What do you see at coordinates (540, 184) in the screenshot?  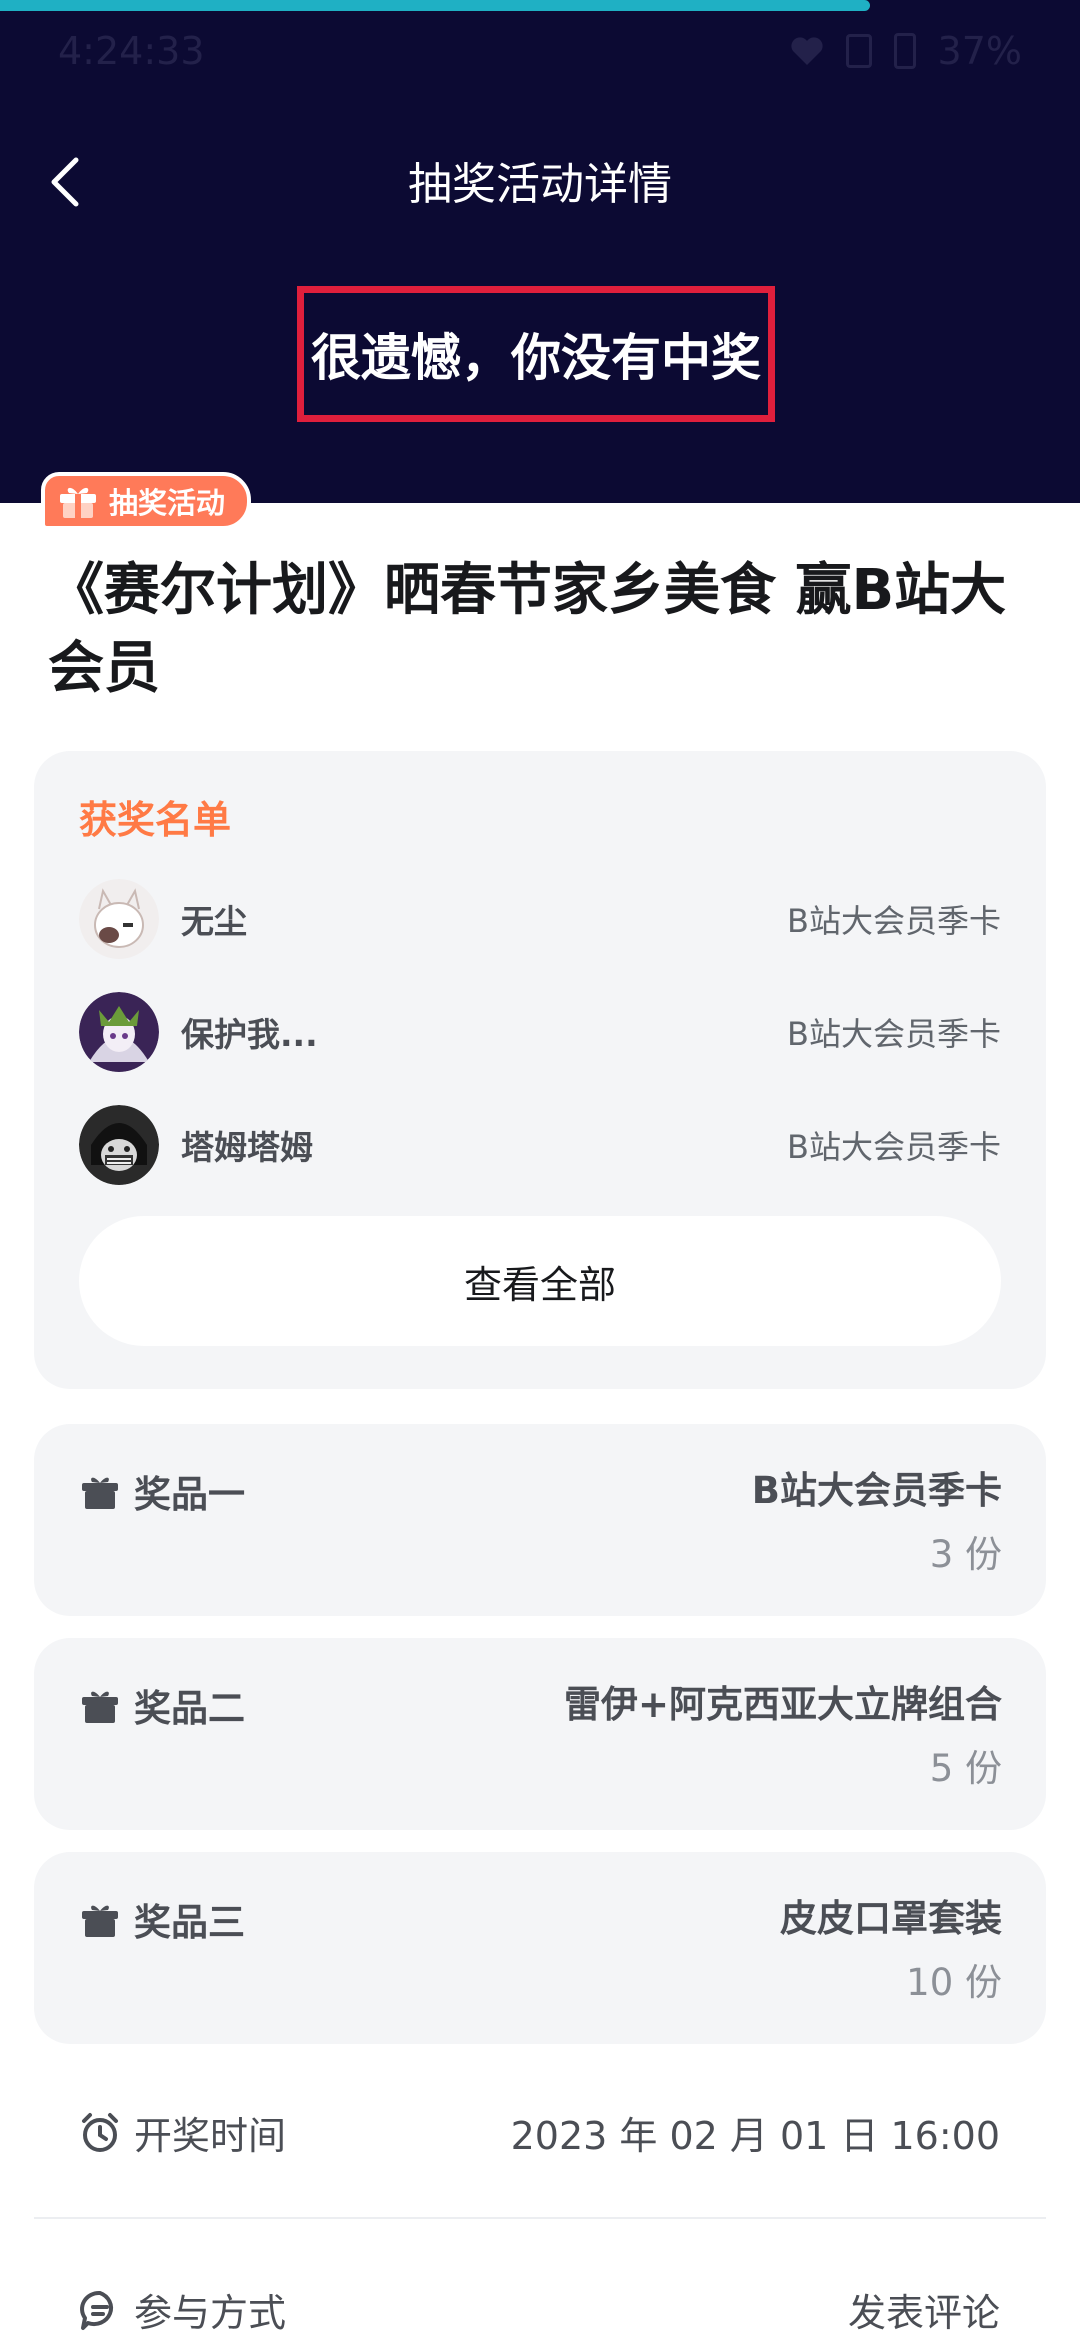 I see `page-title: 抽奖活动详情` at bounding box center [540, 184].